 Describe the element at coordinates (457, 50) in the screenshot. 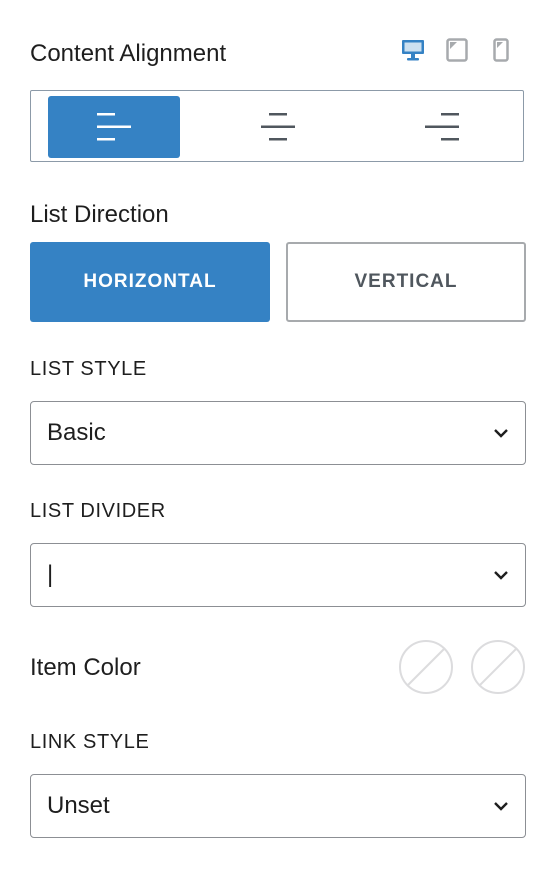

I see `tablet-icon` at that location.